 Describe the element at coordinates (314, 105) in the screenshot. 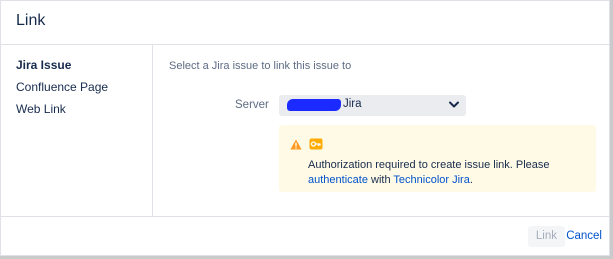

I see `redaction-mark` at that location.